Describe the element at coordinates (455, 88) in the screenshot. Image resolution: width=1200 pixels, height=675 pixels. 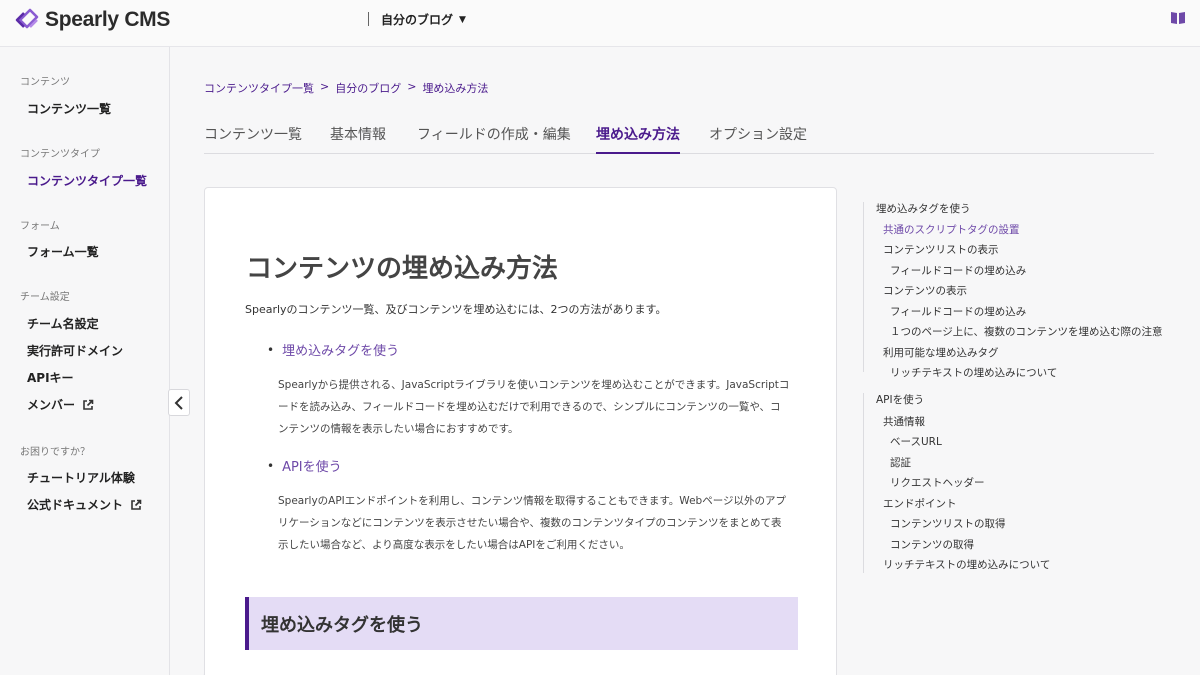
I see `breadcrumb-item: 埋め込み方法` at that location.